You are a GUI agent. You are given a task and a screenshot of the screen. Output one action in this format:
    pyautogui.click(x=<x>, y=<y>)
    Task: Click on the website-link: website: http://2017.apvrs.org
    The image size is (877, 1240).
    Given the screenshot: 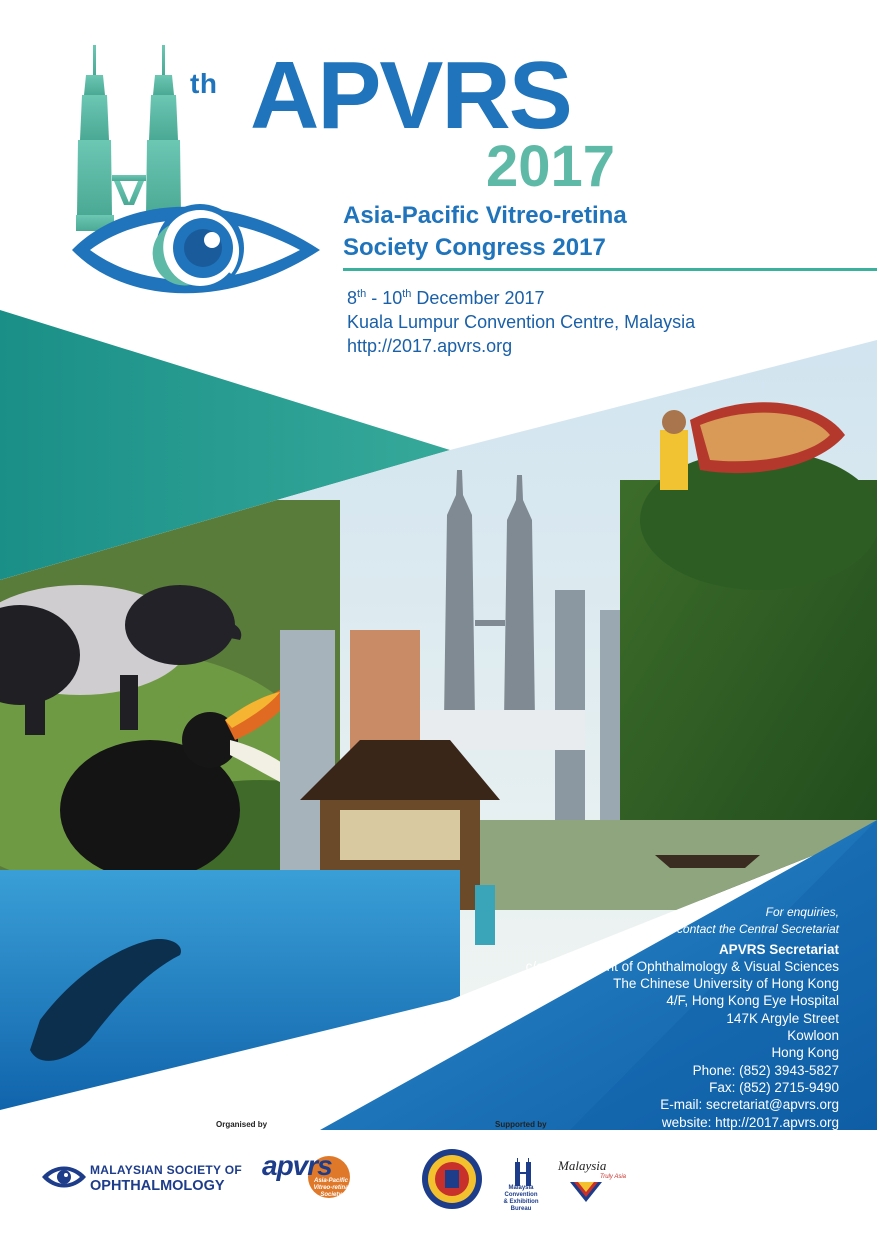 What is the action you would take?
    pyautogui.click(x=629, y=1122)
    